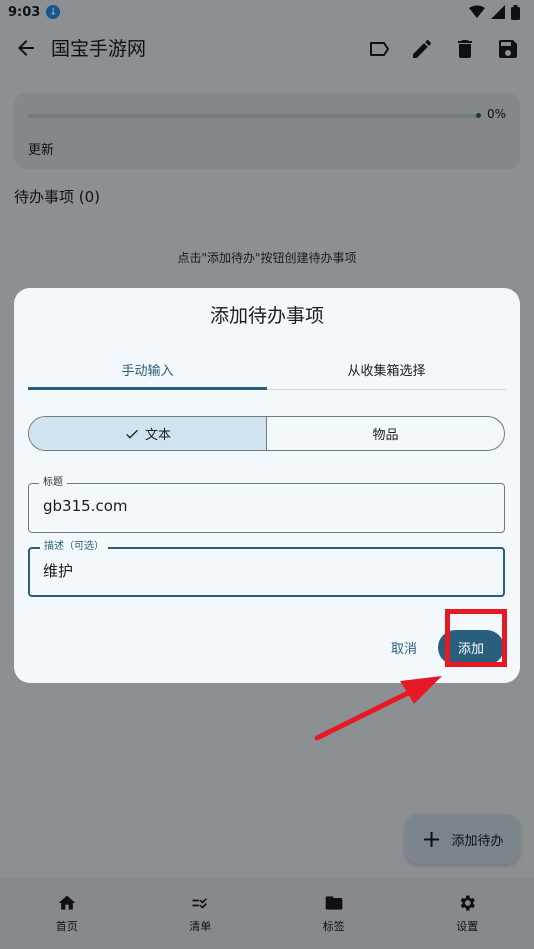  I want to click on tab-select-from-inbox: 从收集箱选择, so click(386, 369).